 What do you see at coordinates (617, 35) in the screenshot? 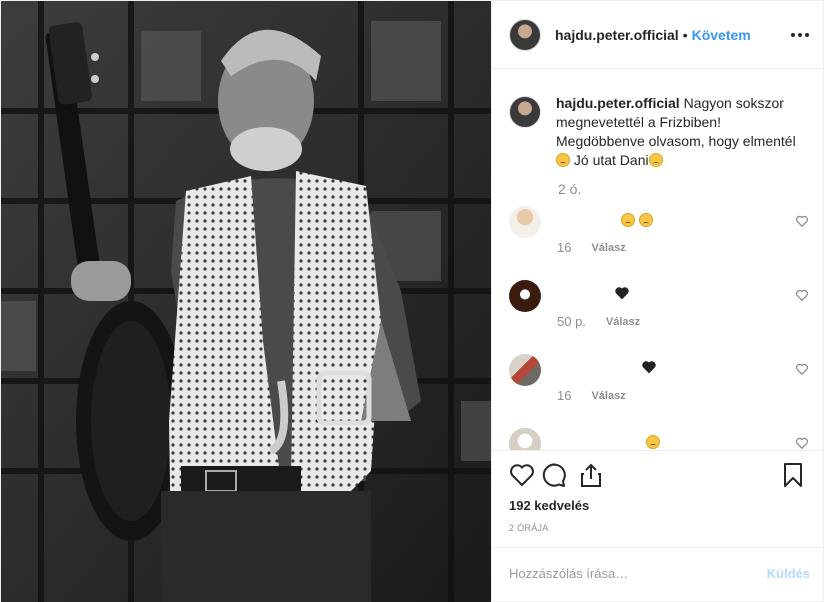
I see `header-username: hajdu.peter.official` at bounding box center [617, 35].